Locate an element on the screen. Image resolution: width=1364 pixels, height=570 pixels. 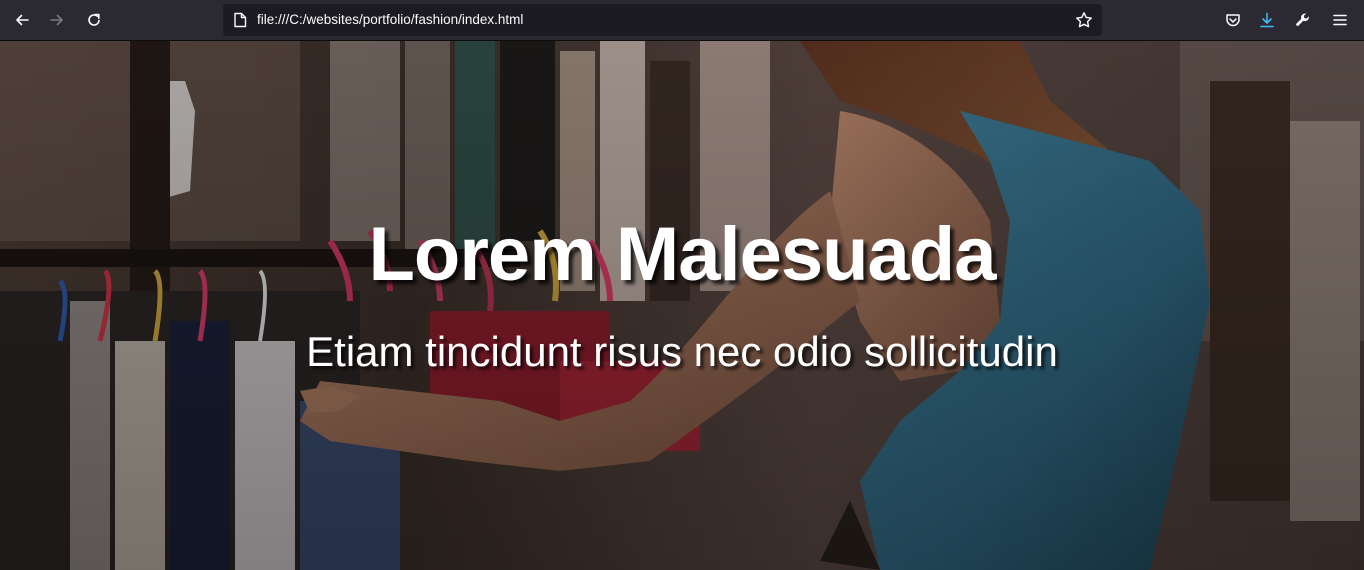
back-button is located at coordinates (22, 20).